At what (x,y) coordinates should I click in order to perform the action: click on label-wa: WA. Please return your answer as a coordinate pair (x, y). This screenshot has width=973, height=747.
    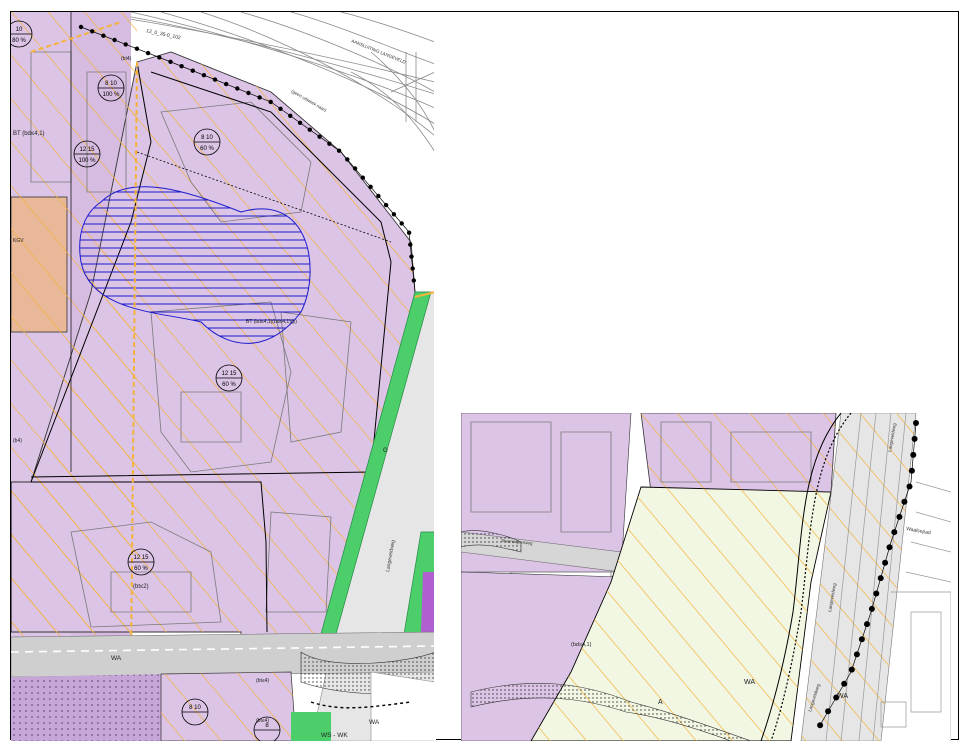
    Looking at the image, I should click on (116, 658).